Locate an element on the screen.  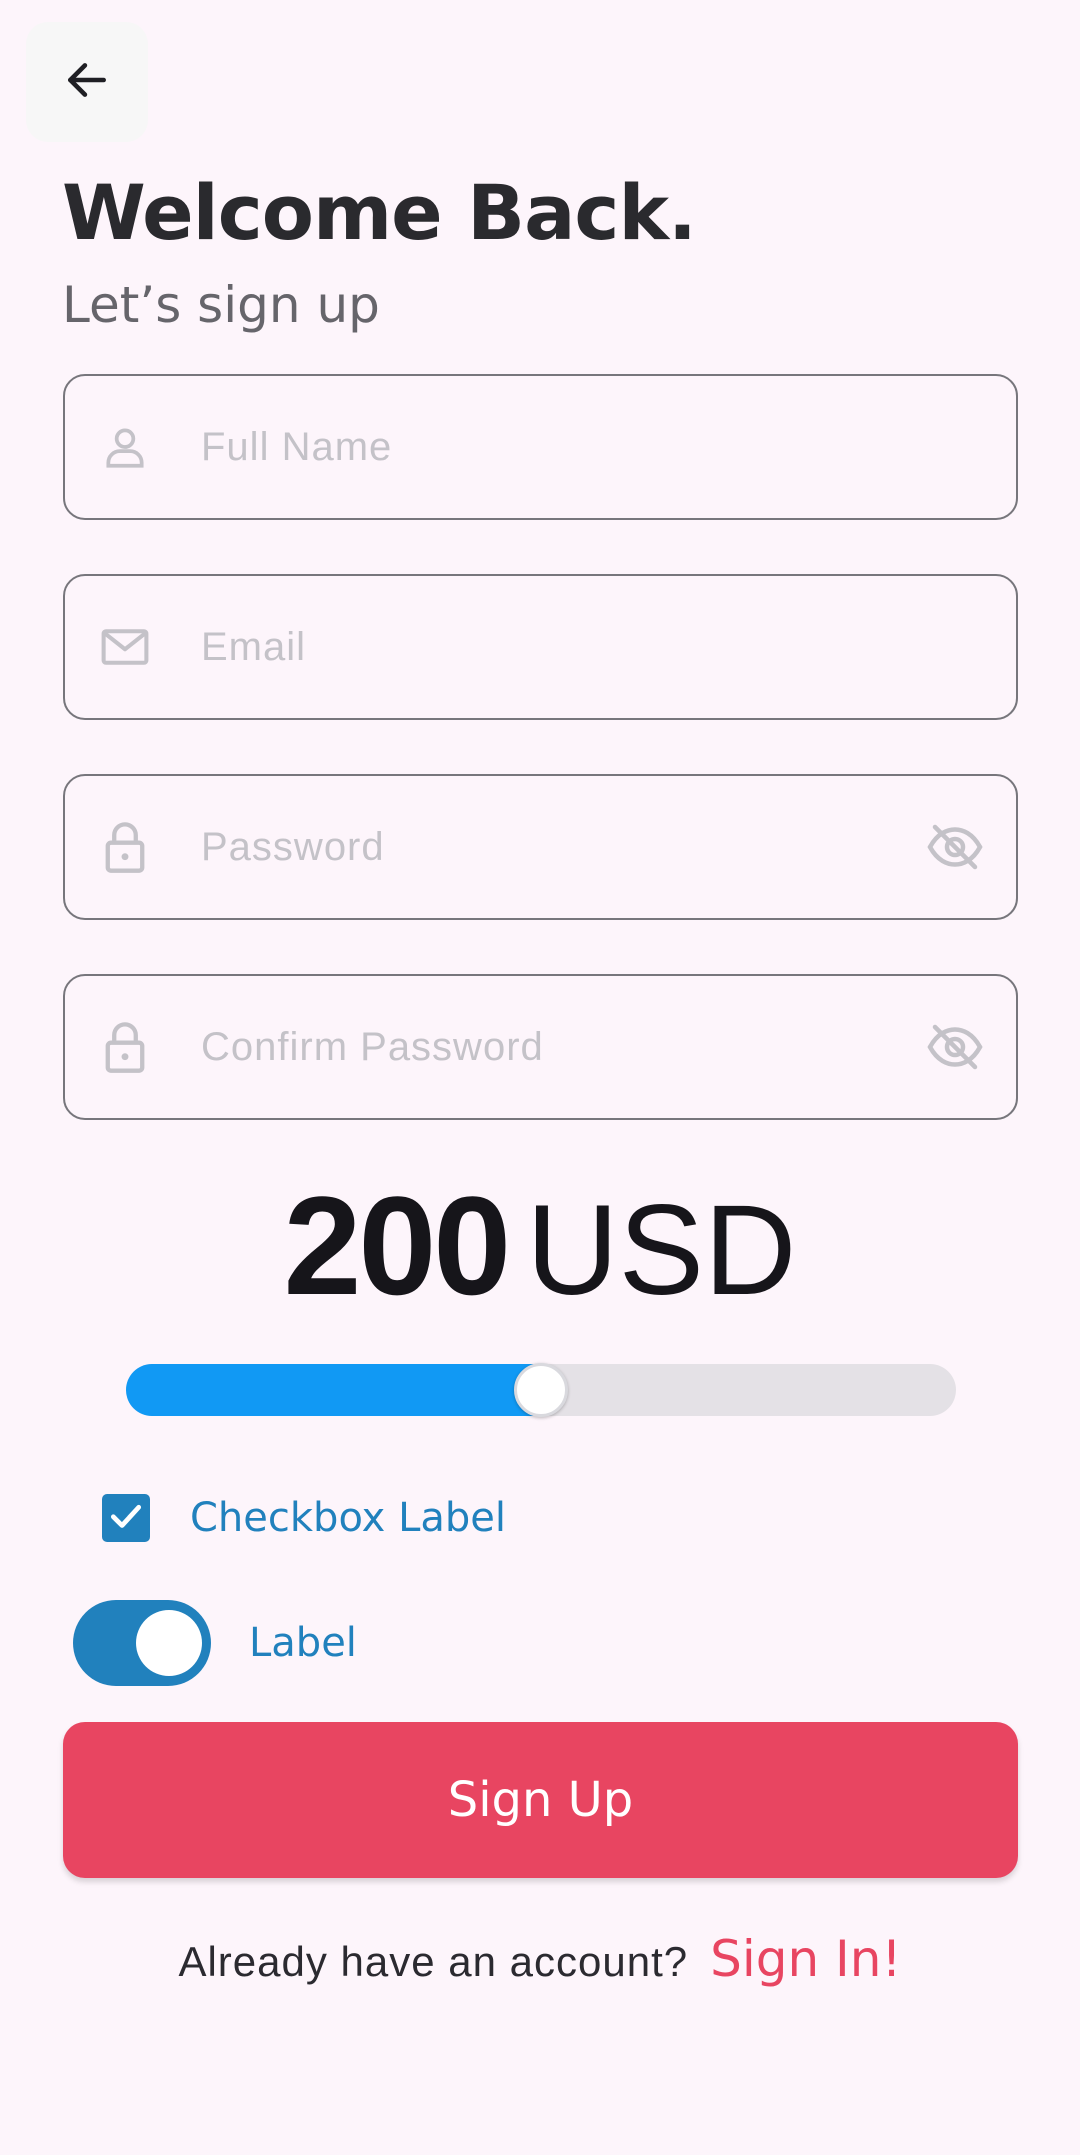
email-input is located at coordinates (553, 647).